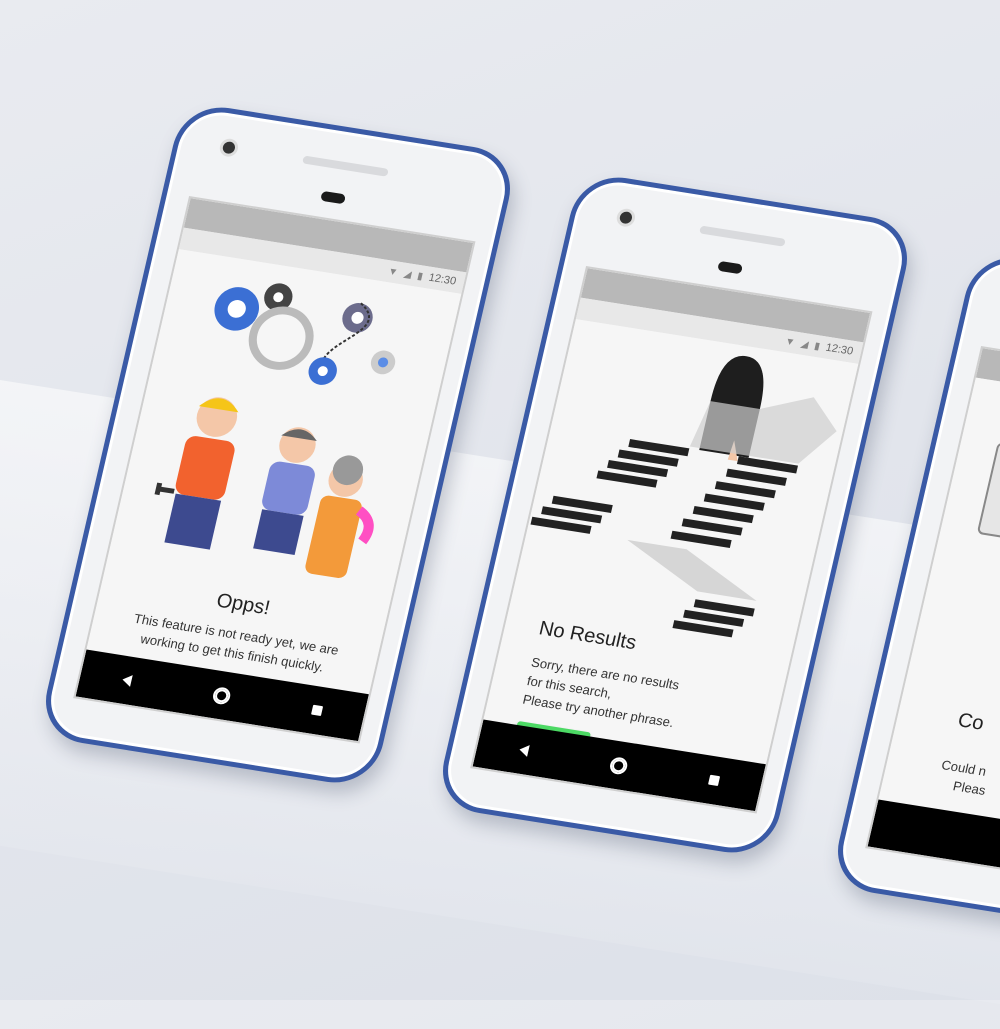 The image size is (1000, 1029). Describe the element at coordinates (988, 491) in the screenshot. I see `illustration-frame` at that location.